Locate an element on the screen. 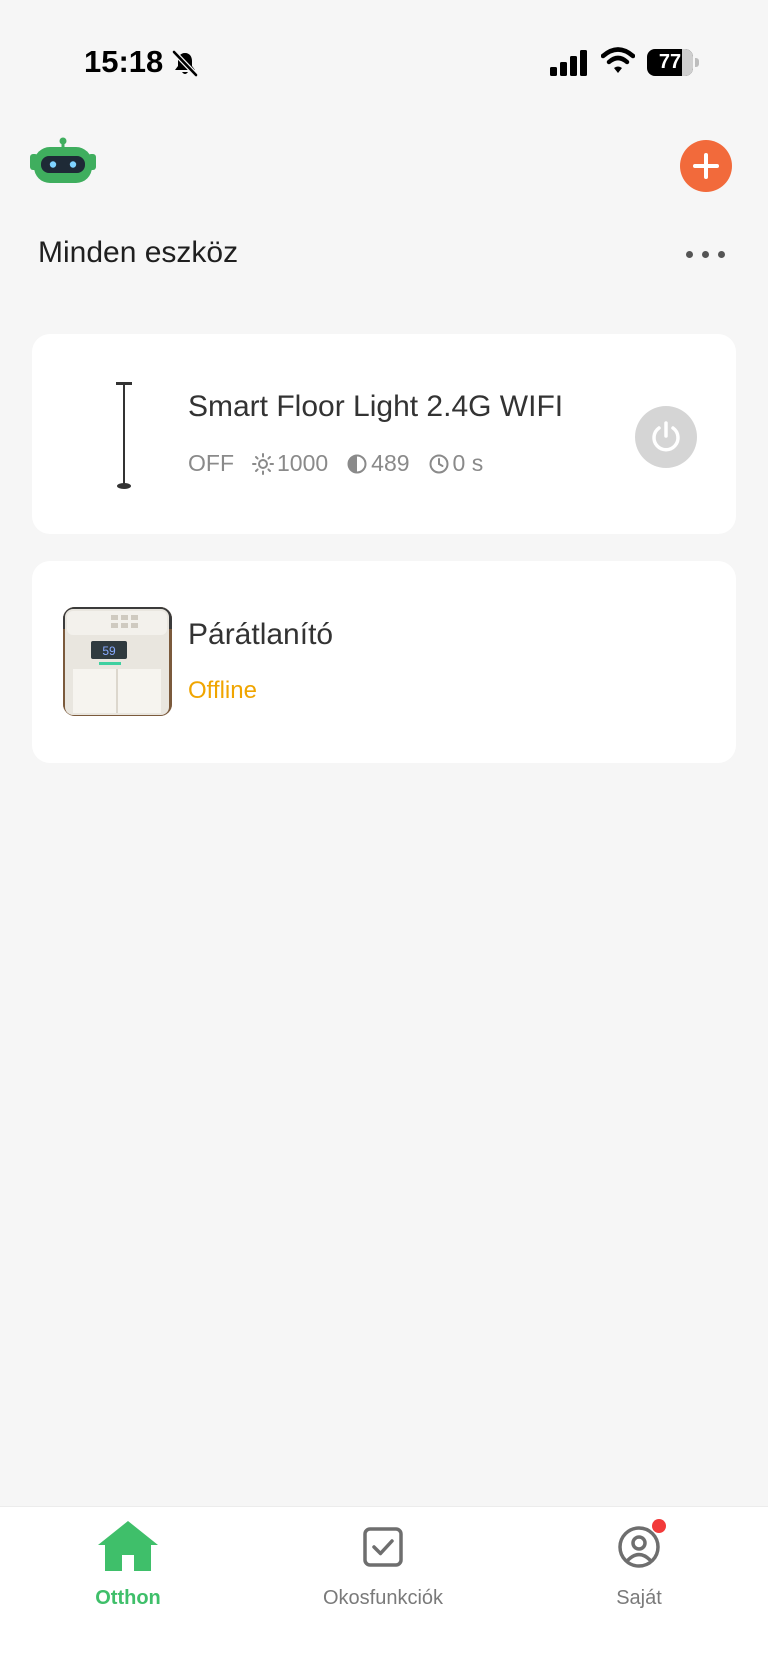 The width and height of the screenshot is (768, 1670). more-options-button is located at coordinates (706, 254).